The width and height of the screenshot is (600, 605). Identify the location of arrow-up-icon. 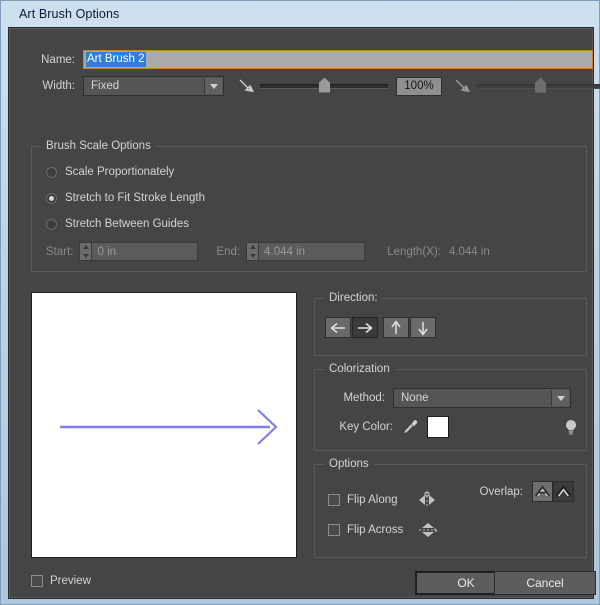
(396, 326).